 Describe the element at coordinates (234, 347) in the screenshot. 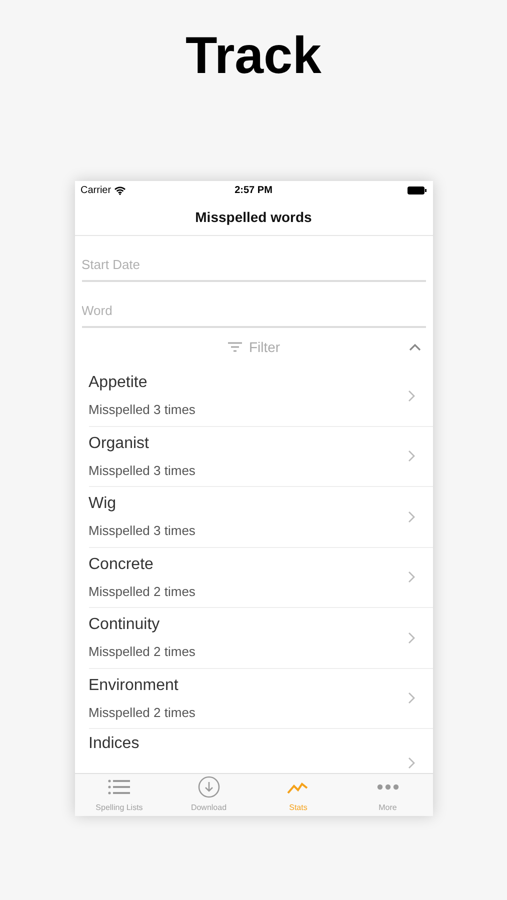

I see `filter-icon` at that location.